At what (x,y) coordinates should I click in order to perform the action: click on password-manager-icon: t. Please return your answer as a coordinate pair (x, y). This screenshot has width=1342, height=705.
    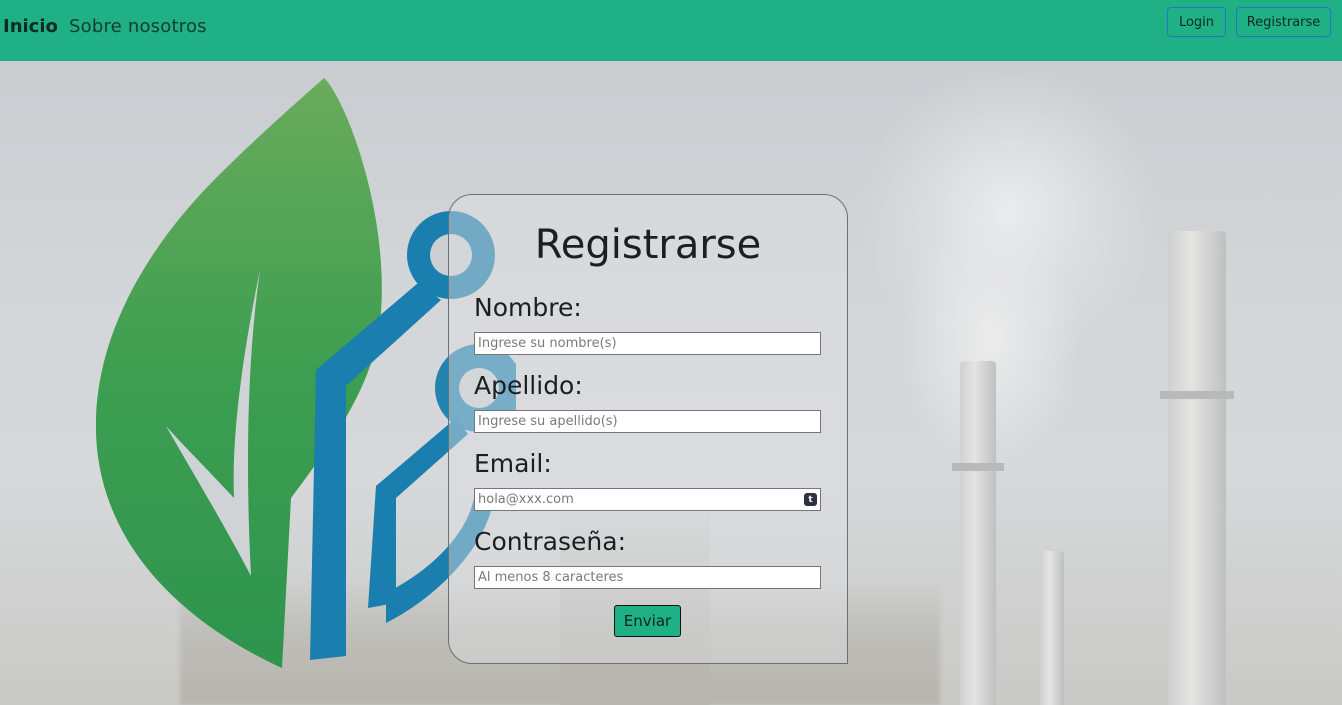
    Looking at the image, I should click on (810, 499).